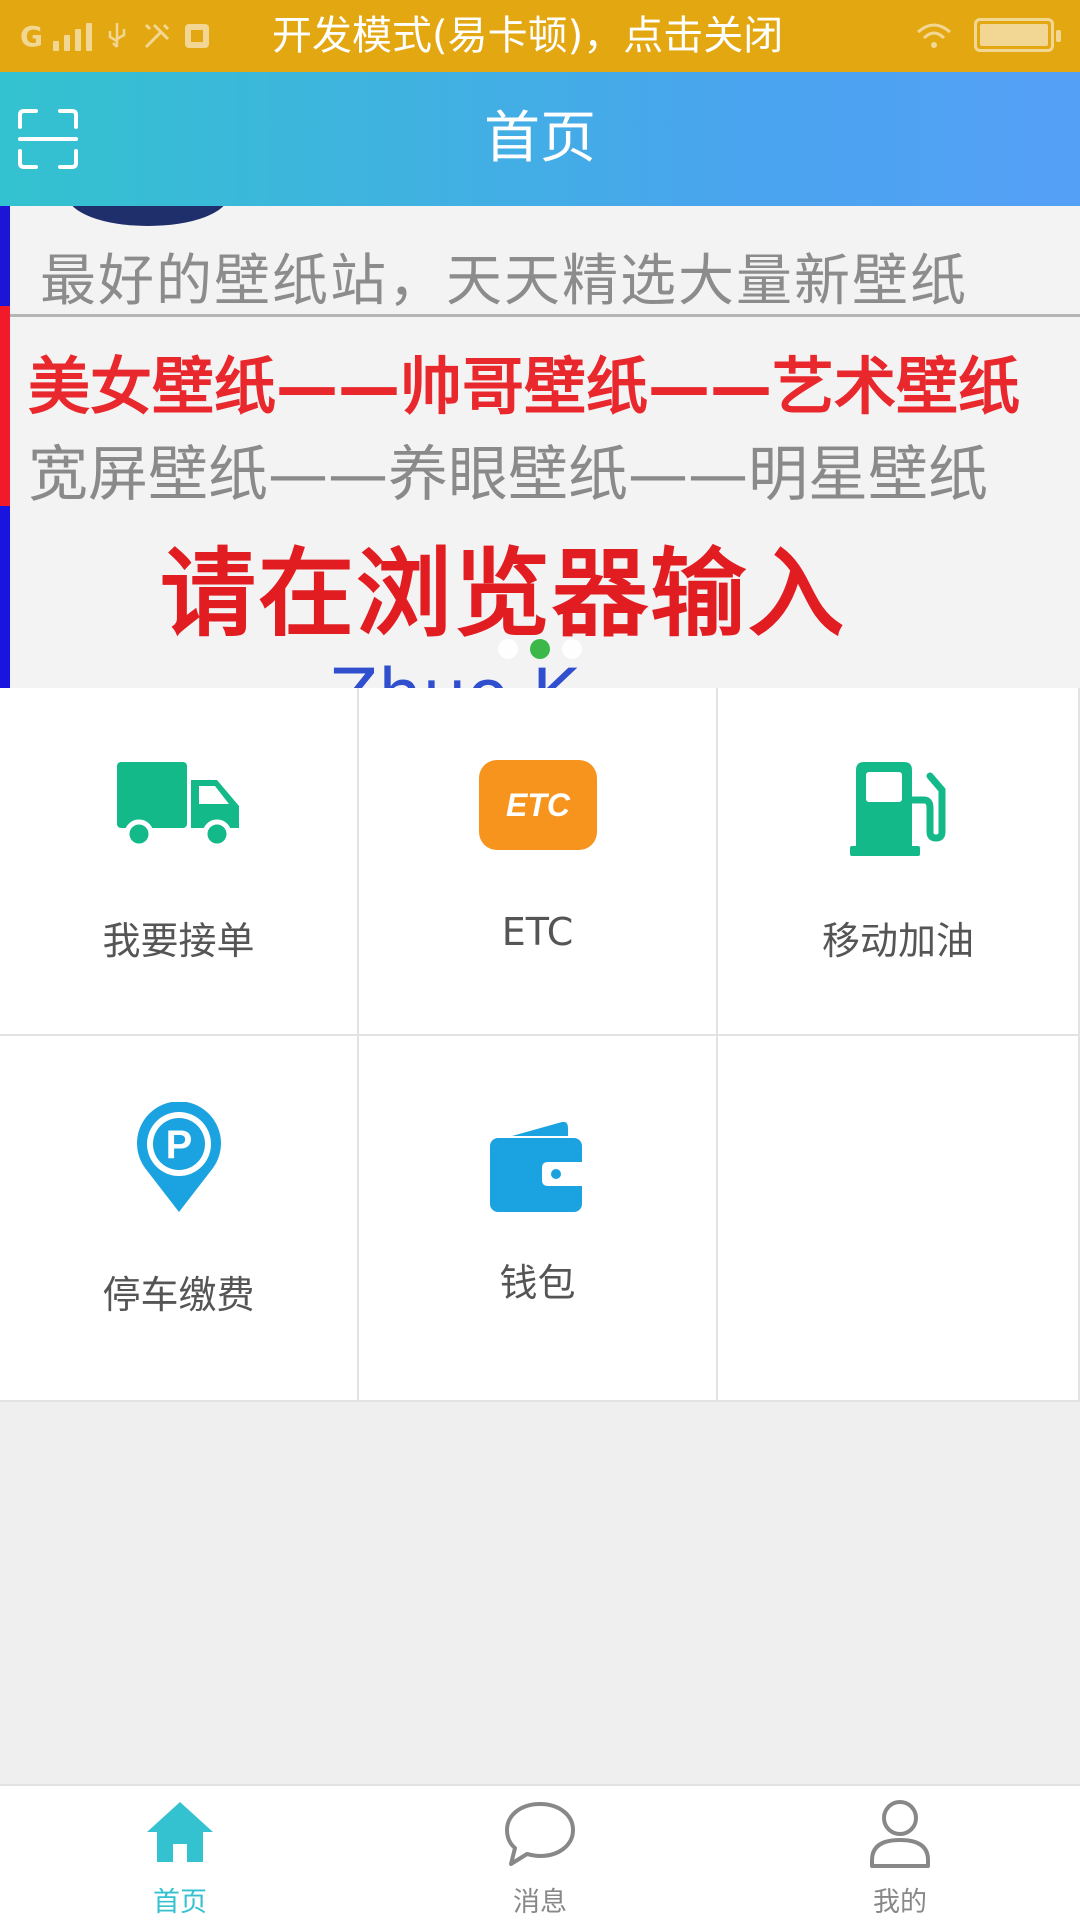 Image resolution: width=1080 pixels, height=1920 pixels. I want to click on status-right, so click(987, 35).